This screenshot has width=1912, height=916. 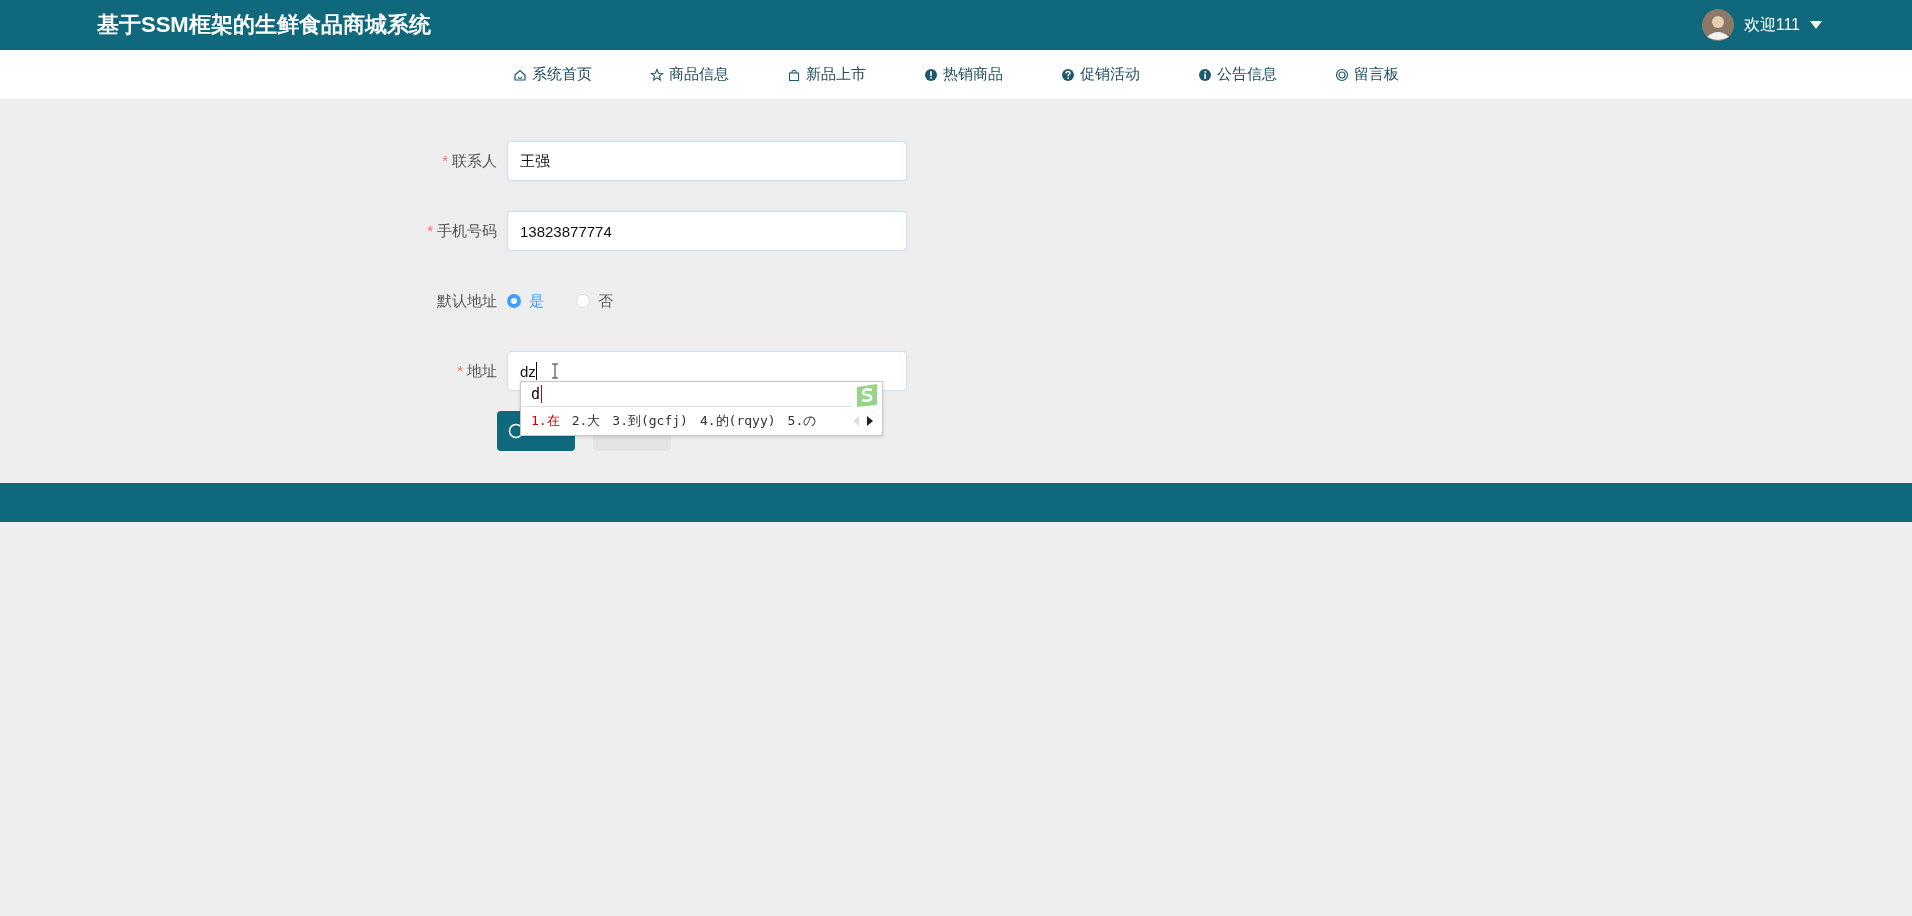 I want to click on ime-composition: d, so click(x=537, y=394).